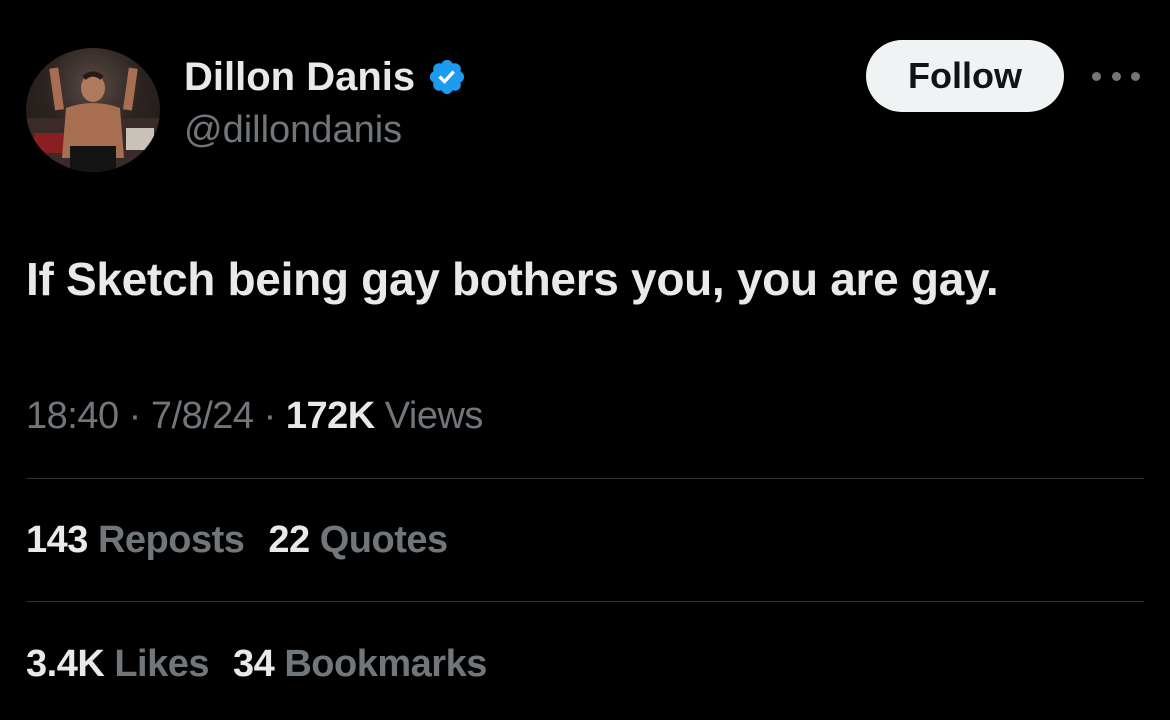 This screenshot has height=720, width=1170. I want to click on quotes-label: Quotes, so click(378, 540).